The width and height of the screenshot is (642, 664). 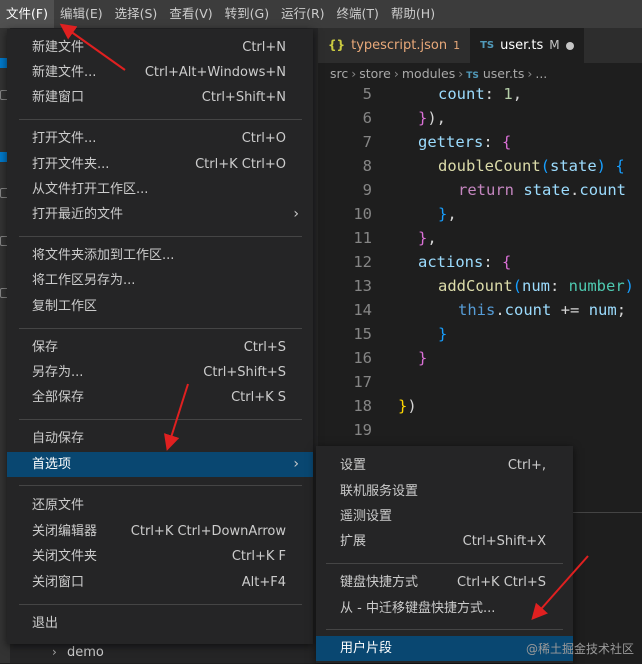 I want to click on code-line: 9 return state.count, so click(x=480, y=190).